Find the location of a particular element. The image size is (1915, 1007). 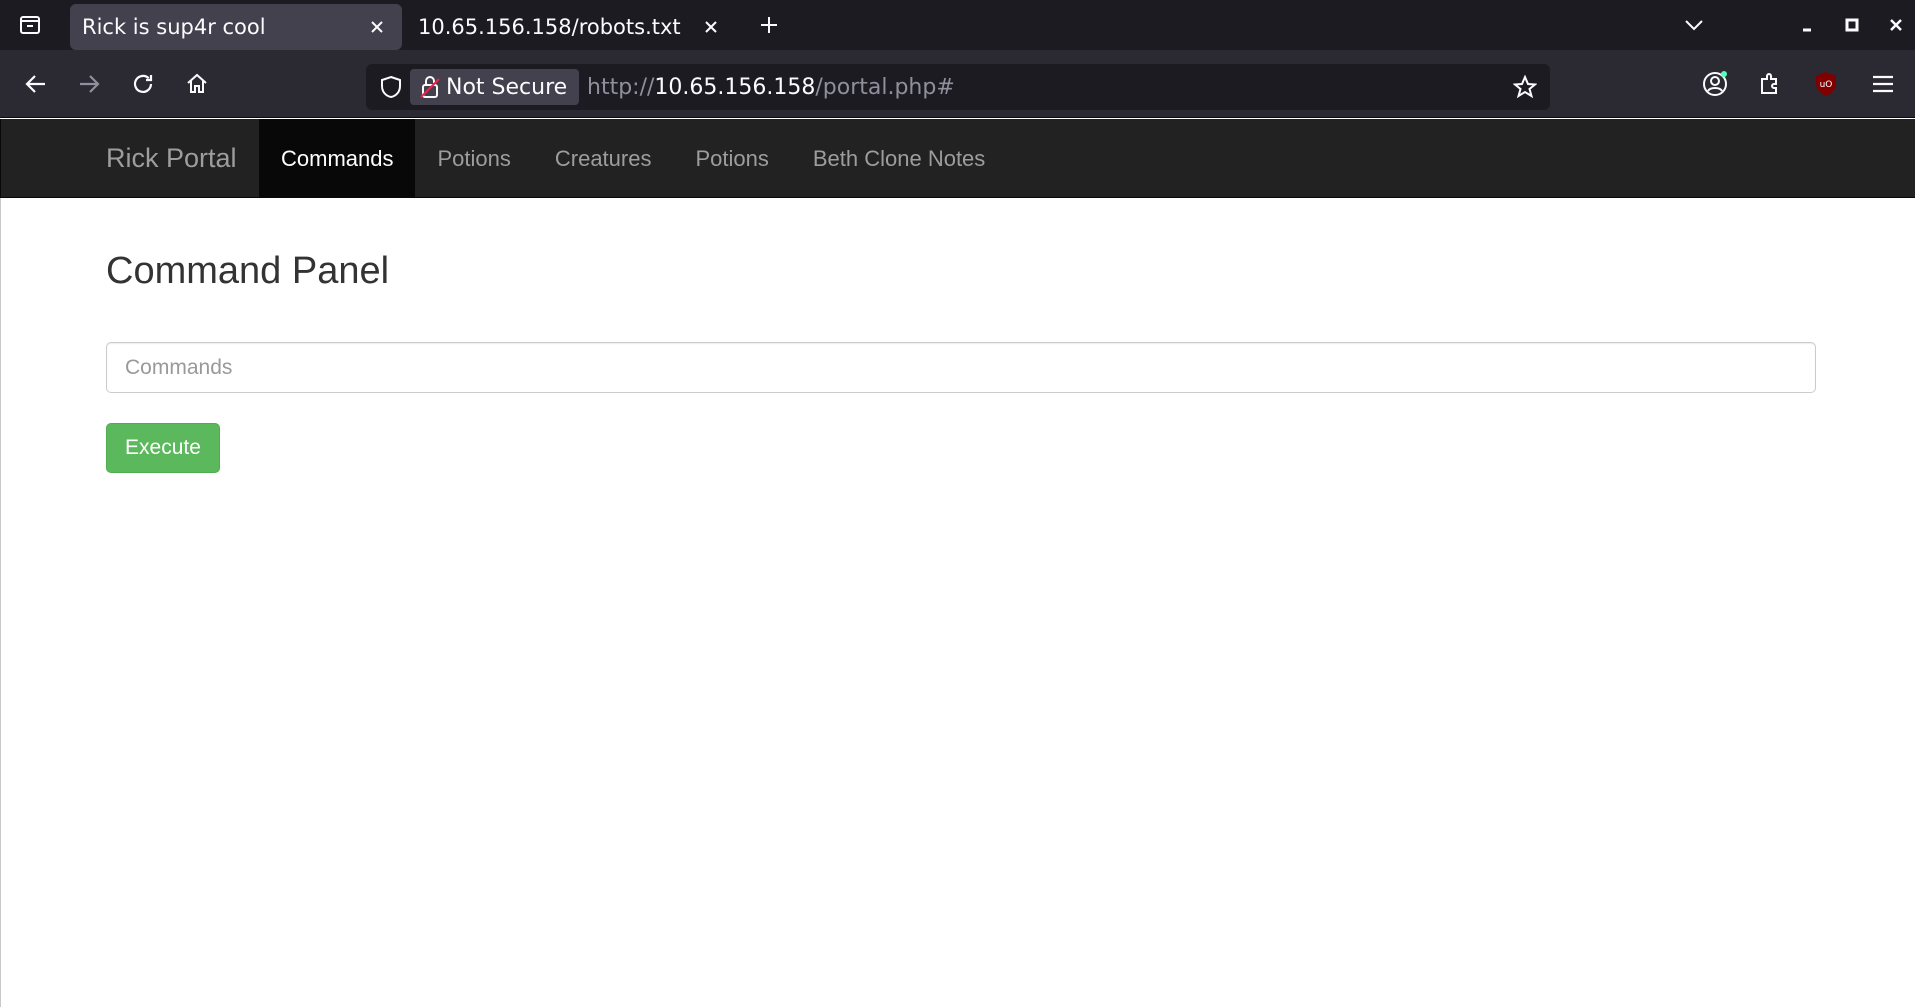

account-icon is located at coordinates (1715, 84).